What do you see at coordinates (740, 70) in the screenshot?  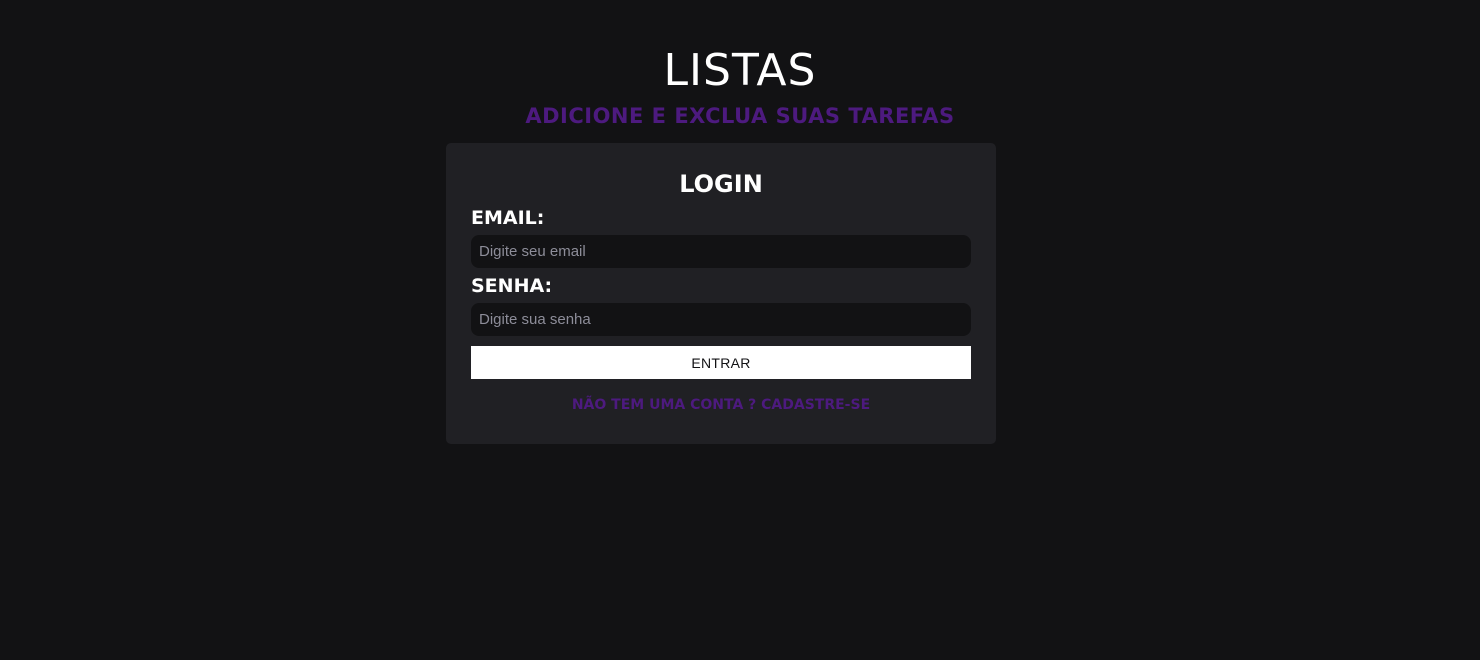 I see `app-title: LISTAS` at bounding box center [740, 70].